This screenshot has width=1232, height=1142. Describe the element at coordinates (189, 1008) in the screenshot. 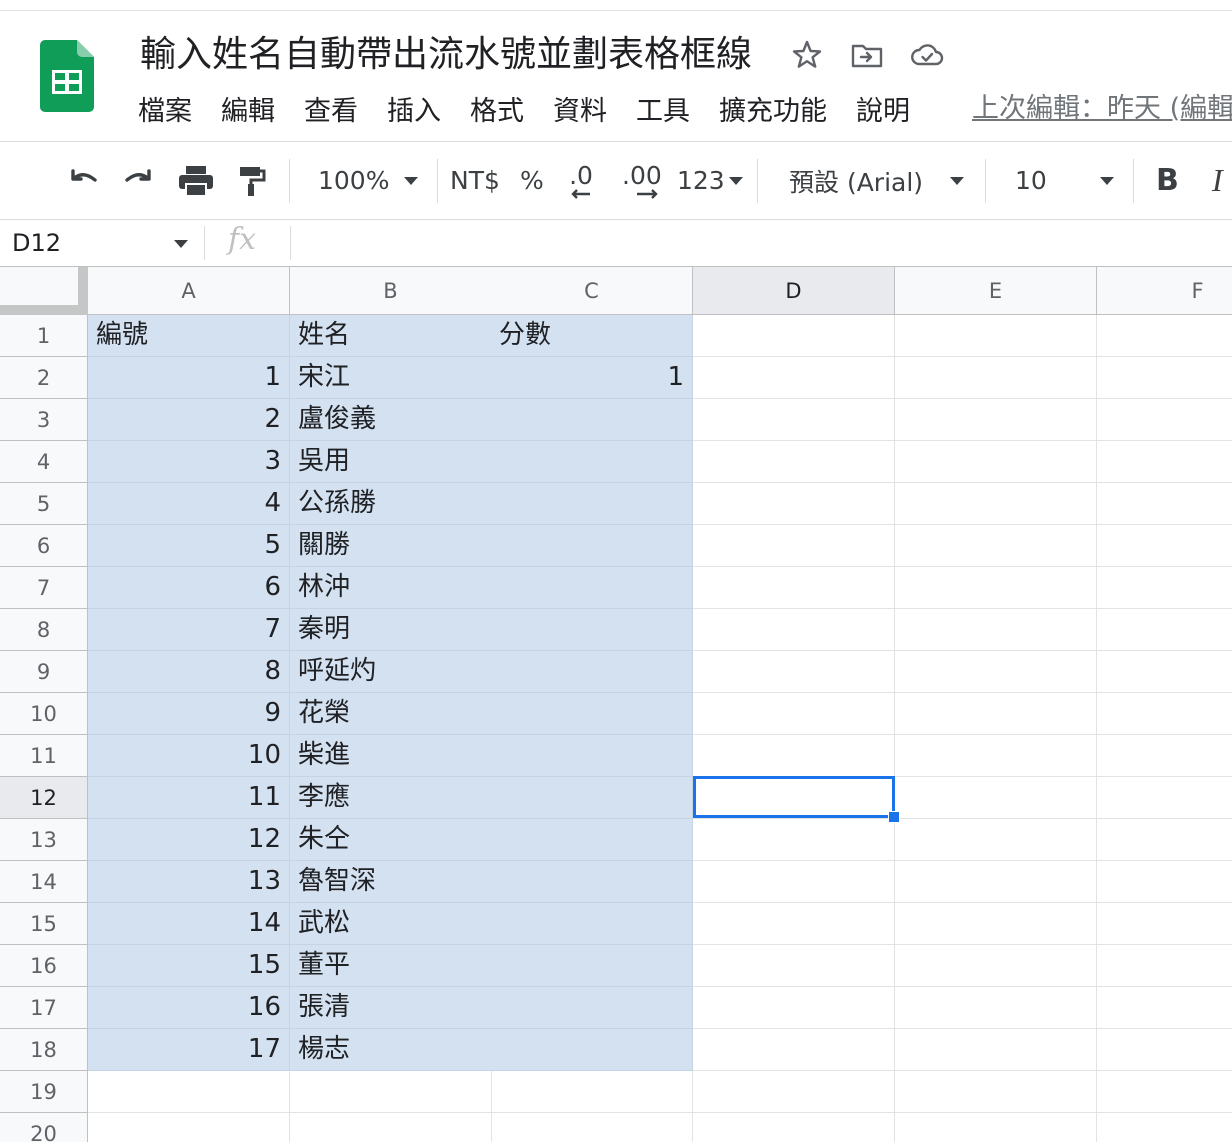

I see `cell-a17: 16` at that location.